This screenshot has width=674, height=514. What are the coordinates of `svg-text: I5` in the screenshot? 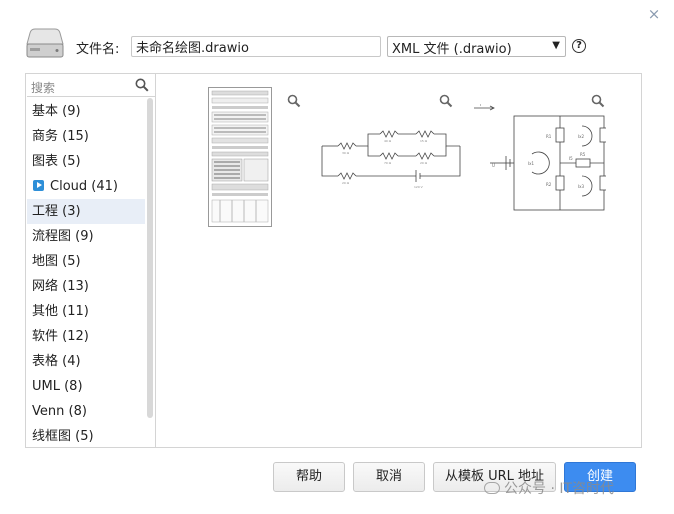 It's located at (571, 158).